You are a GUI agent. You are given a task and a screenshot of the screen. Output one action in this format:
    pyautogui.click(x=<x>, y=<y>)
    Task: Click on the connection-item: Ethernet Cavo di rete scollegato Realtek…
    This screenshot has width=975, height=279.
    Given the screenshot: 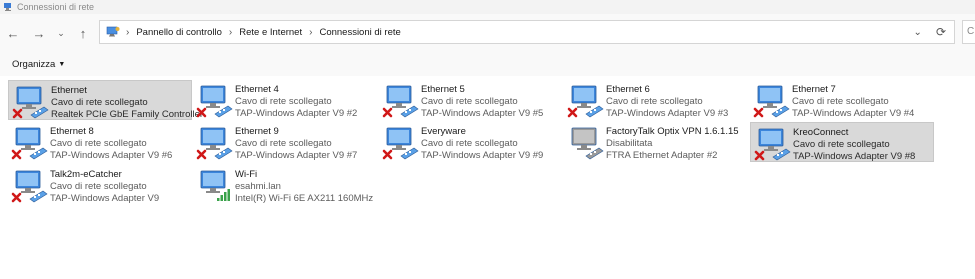 What is the action you would take?
    pyautogui.click(x=105, y=100)
    